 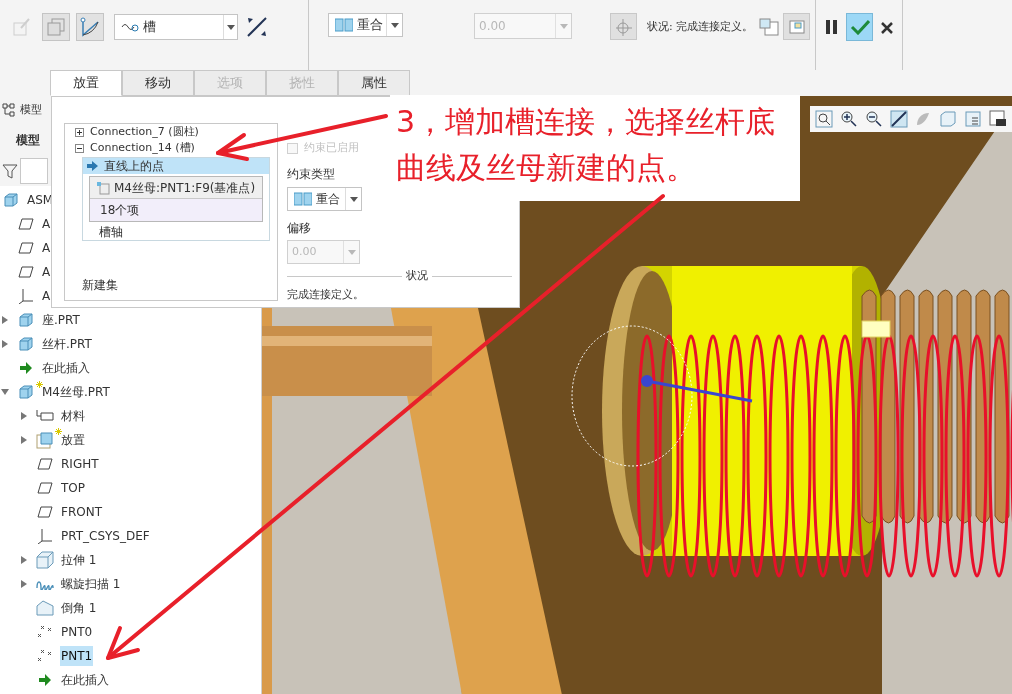 I want to click on tree-item: 放置, so click(x=73, y=440).